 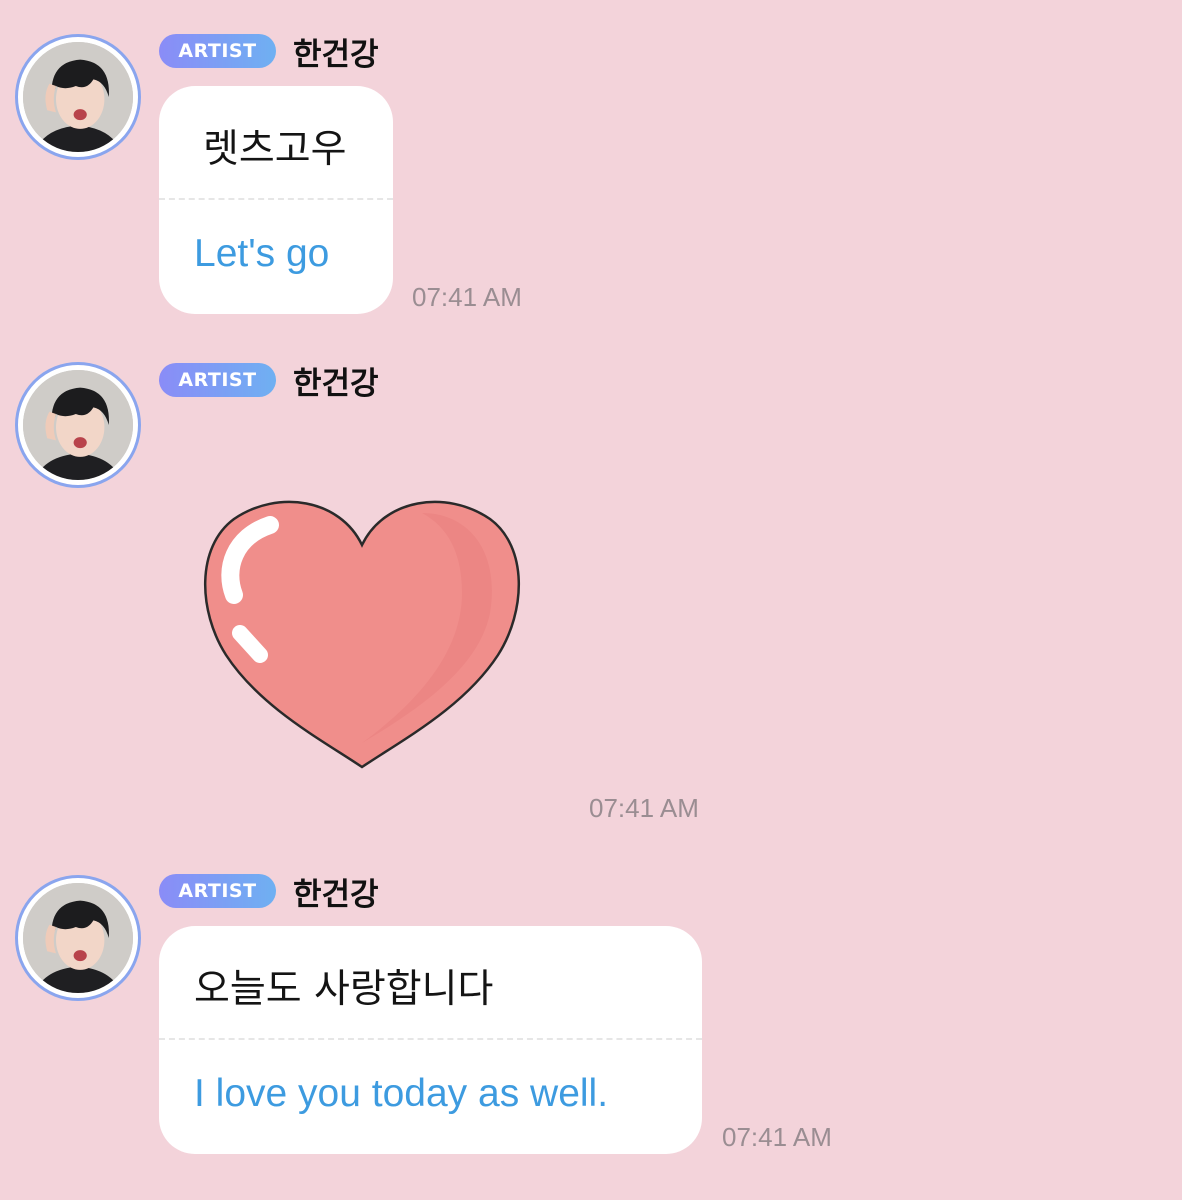 I want to click on heart-sticker, so click(x=362, y=633).